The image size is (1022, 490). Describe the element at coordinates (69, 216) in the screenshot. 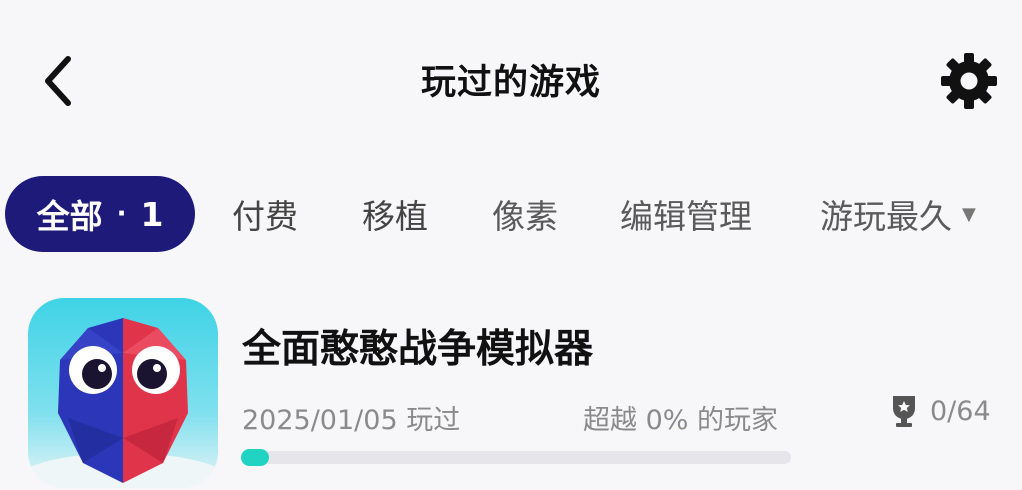

I see `tab-all-label: 全部` at that location.